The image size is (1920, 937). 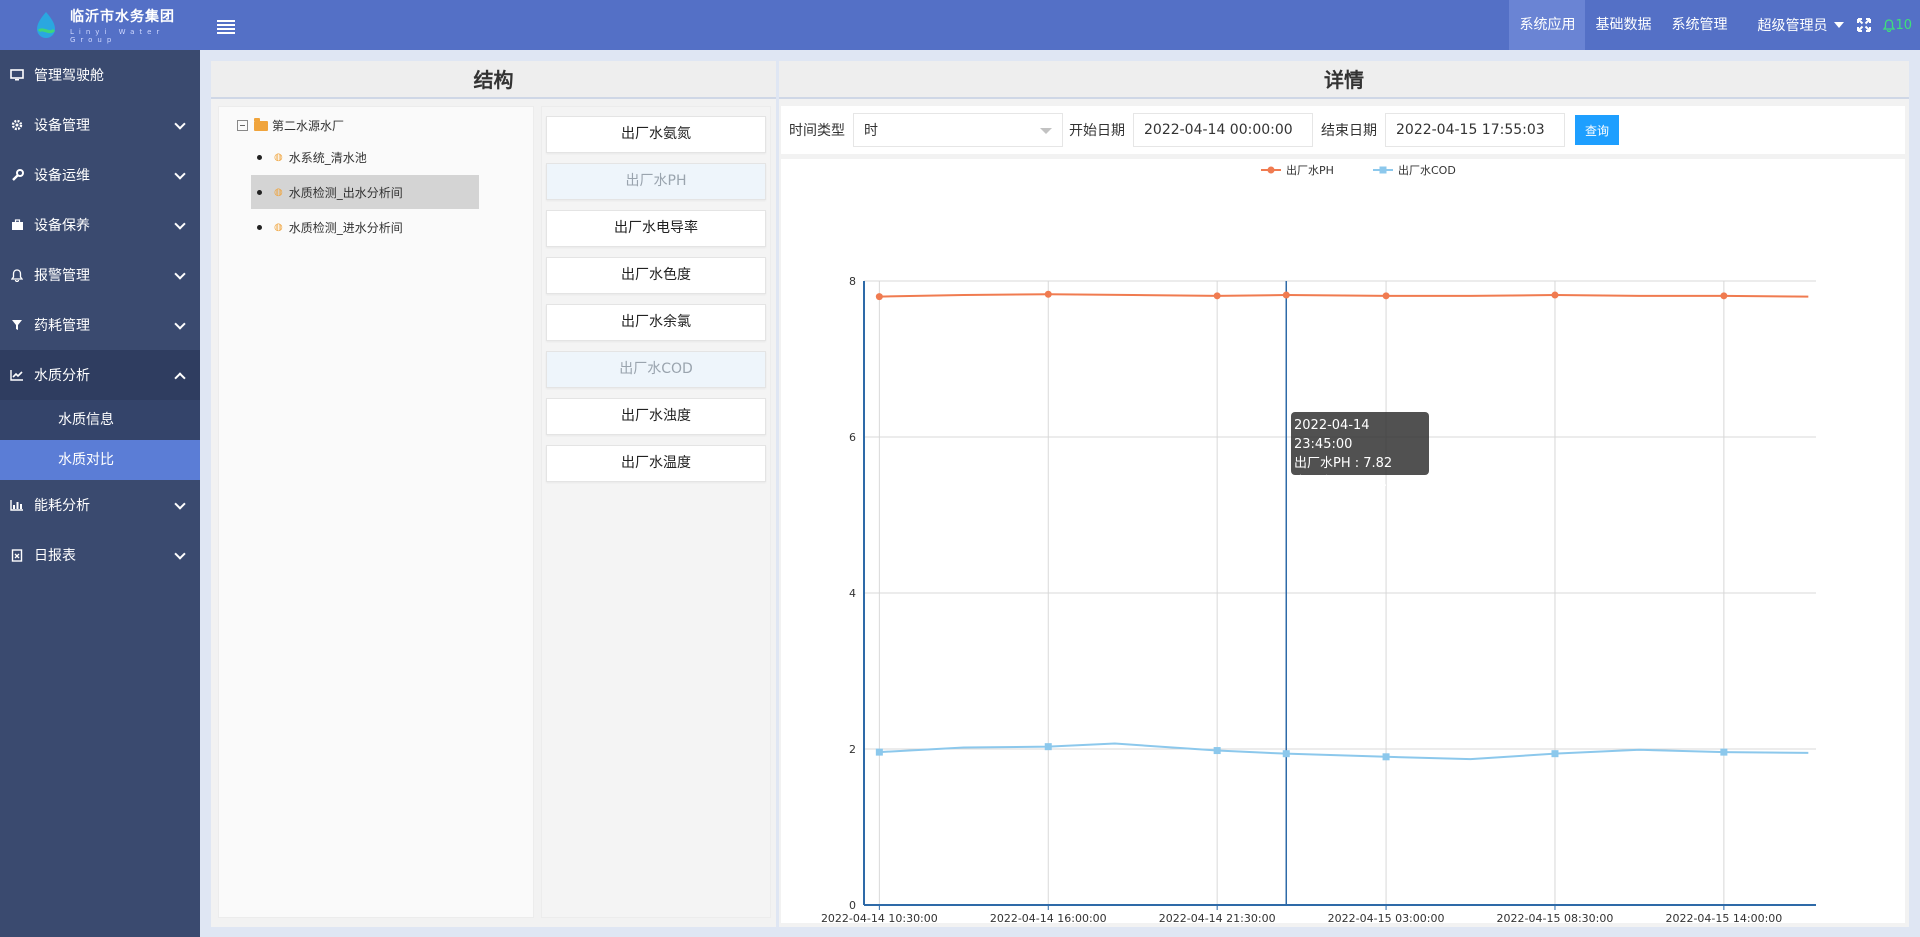 What do you see at coordinates (656, 275) in the screenshot?
I see `metric-button-chroma: 出厂水色度` at bounding box center [656, 275].